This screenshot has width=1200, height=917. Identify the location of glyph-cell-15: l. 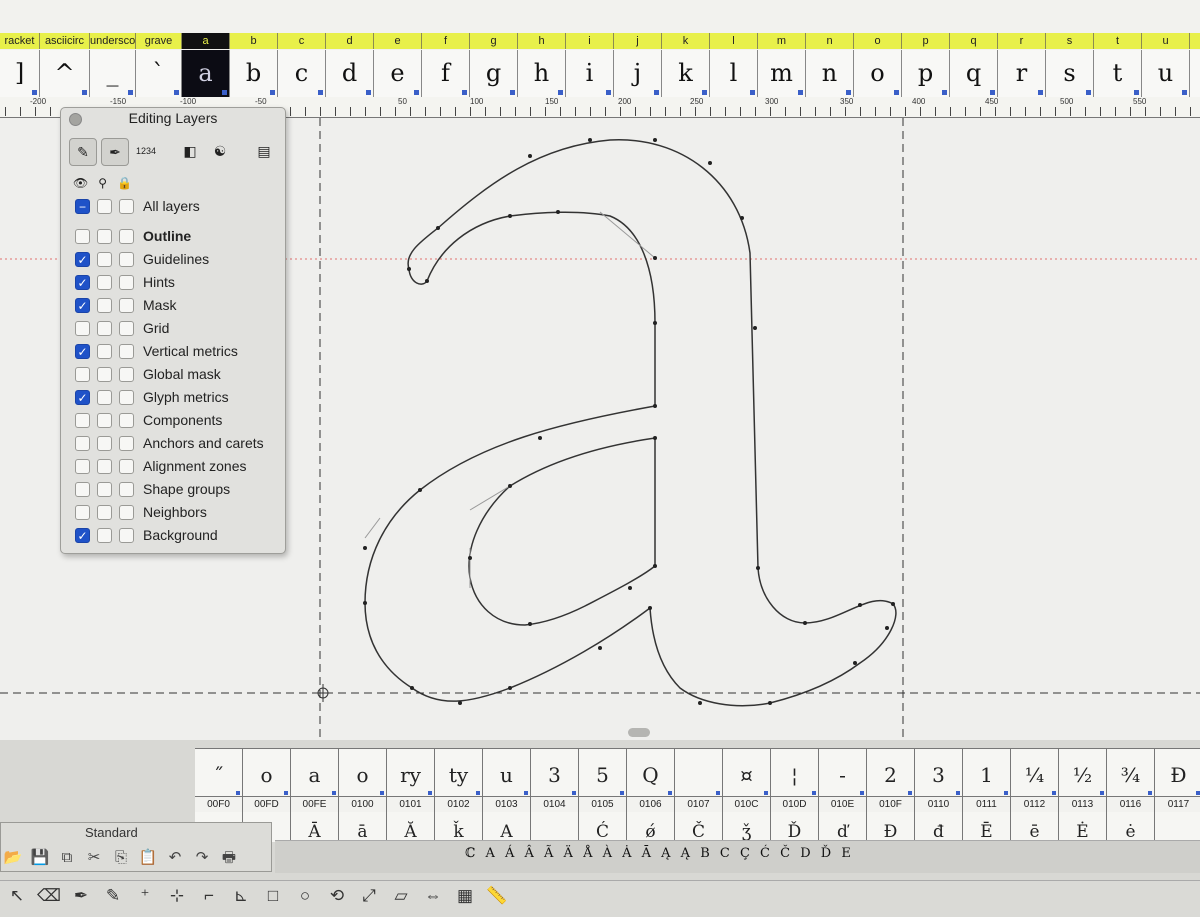
(734, 73).